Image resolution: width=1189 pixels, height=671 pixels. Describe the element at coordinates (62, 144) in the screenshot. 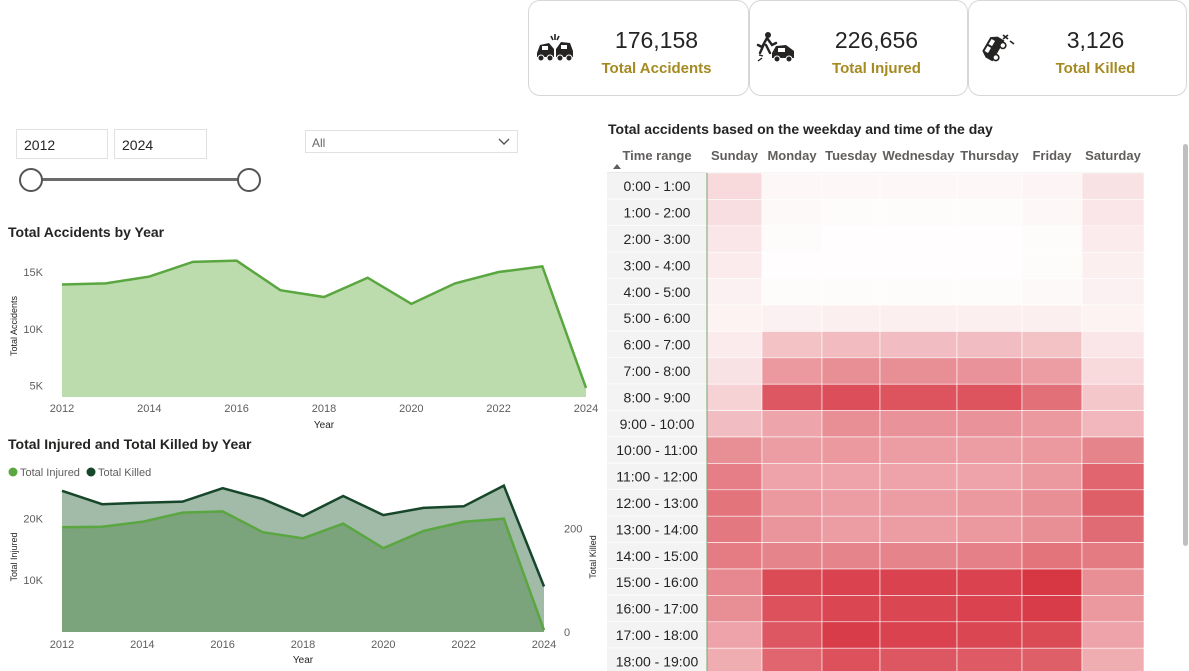

I see `year-start-input: 2012` at that location.